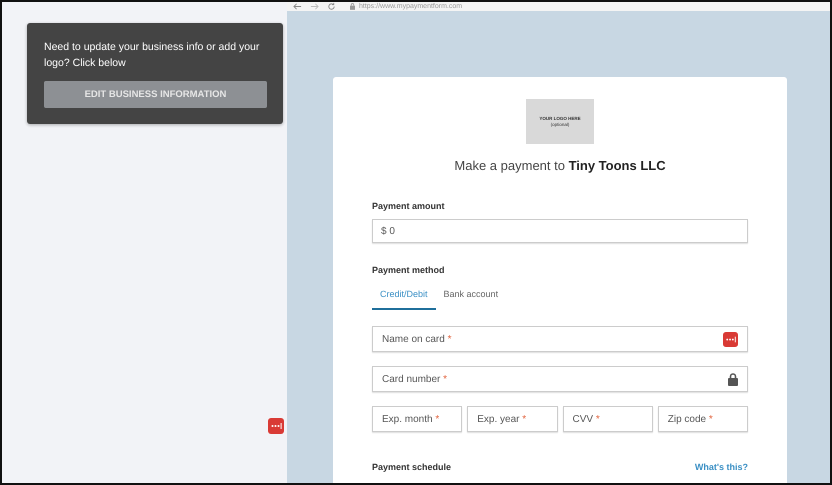 The width and height of the screenshot is (832, 485). I want to click on back-icon, so click(297, 6).